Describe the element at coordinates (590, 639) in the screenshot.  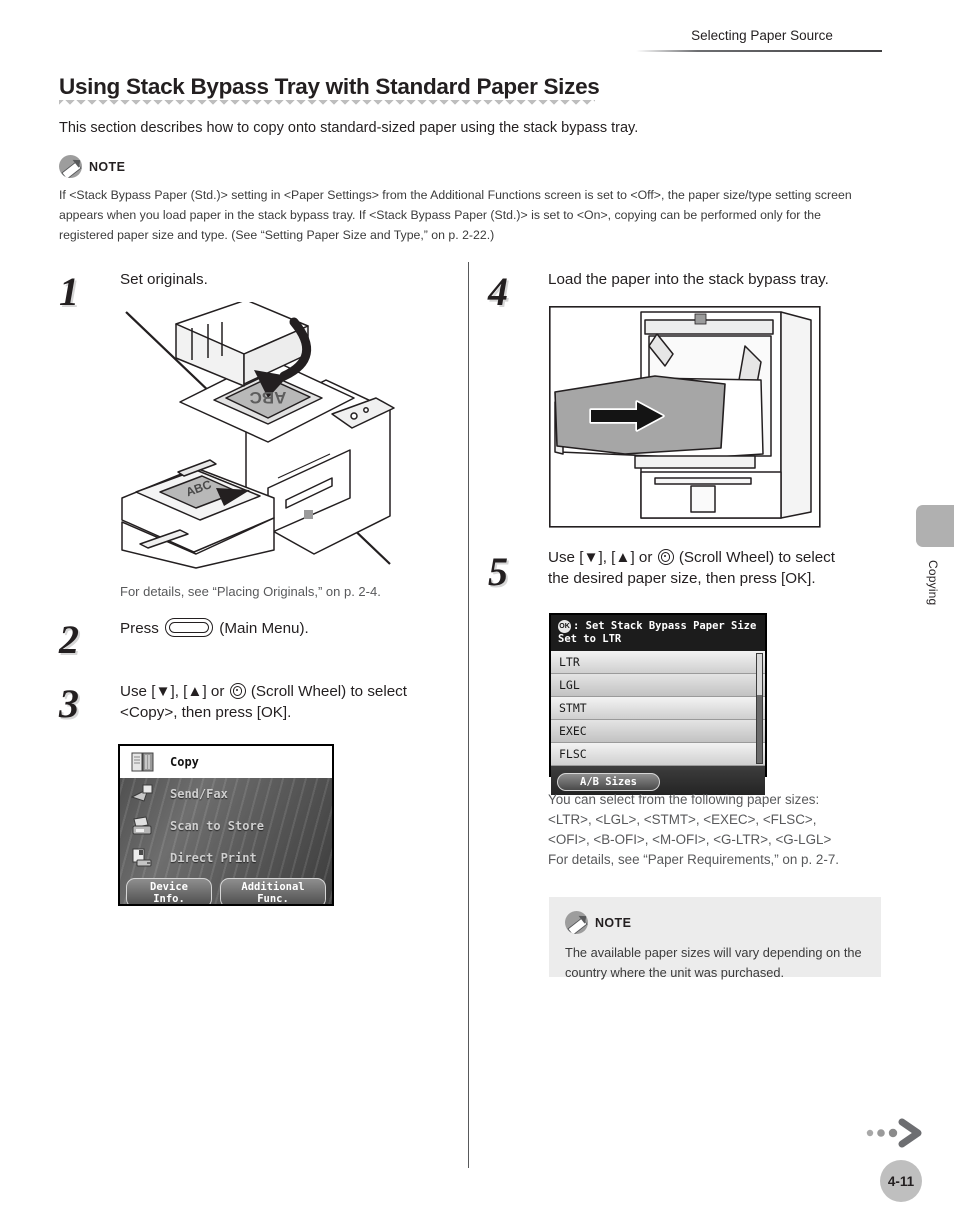
I see `lcd-header-line2: Set to LTR` at that location.